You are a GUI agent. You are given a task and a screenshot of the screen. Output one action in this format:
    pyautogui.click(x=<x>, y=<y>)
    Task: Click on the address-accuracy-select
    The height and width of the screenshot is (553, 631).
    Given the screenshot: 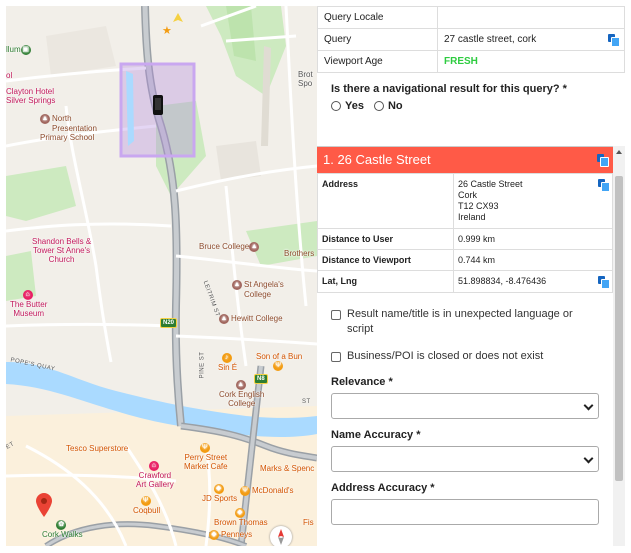 What is the action you would take?
    pyautogui.click(x=465, y=512)
    